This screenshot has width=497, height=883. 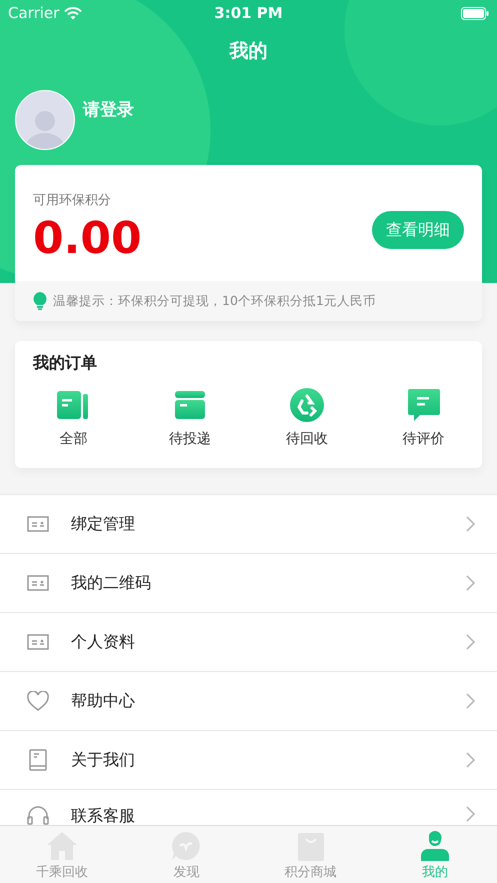 I want to click on status-time: 3:01 PM, so click(x=248, y=13).